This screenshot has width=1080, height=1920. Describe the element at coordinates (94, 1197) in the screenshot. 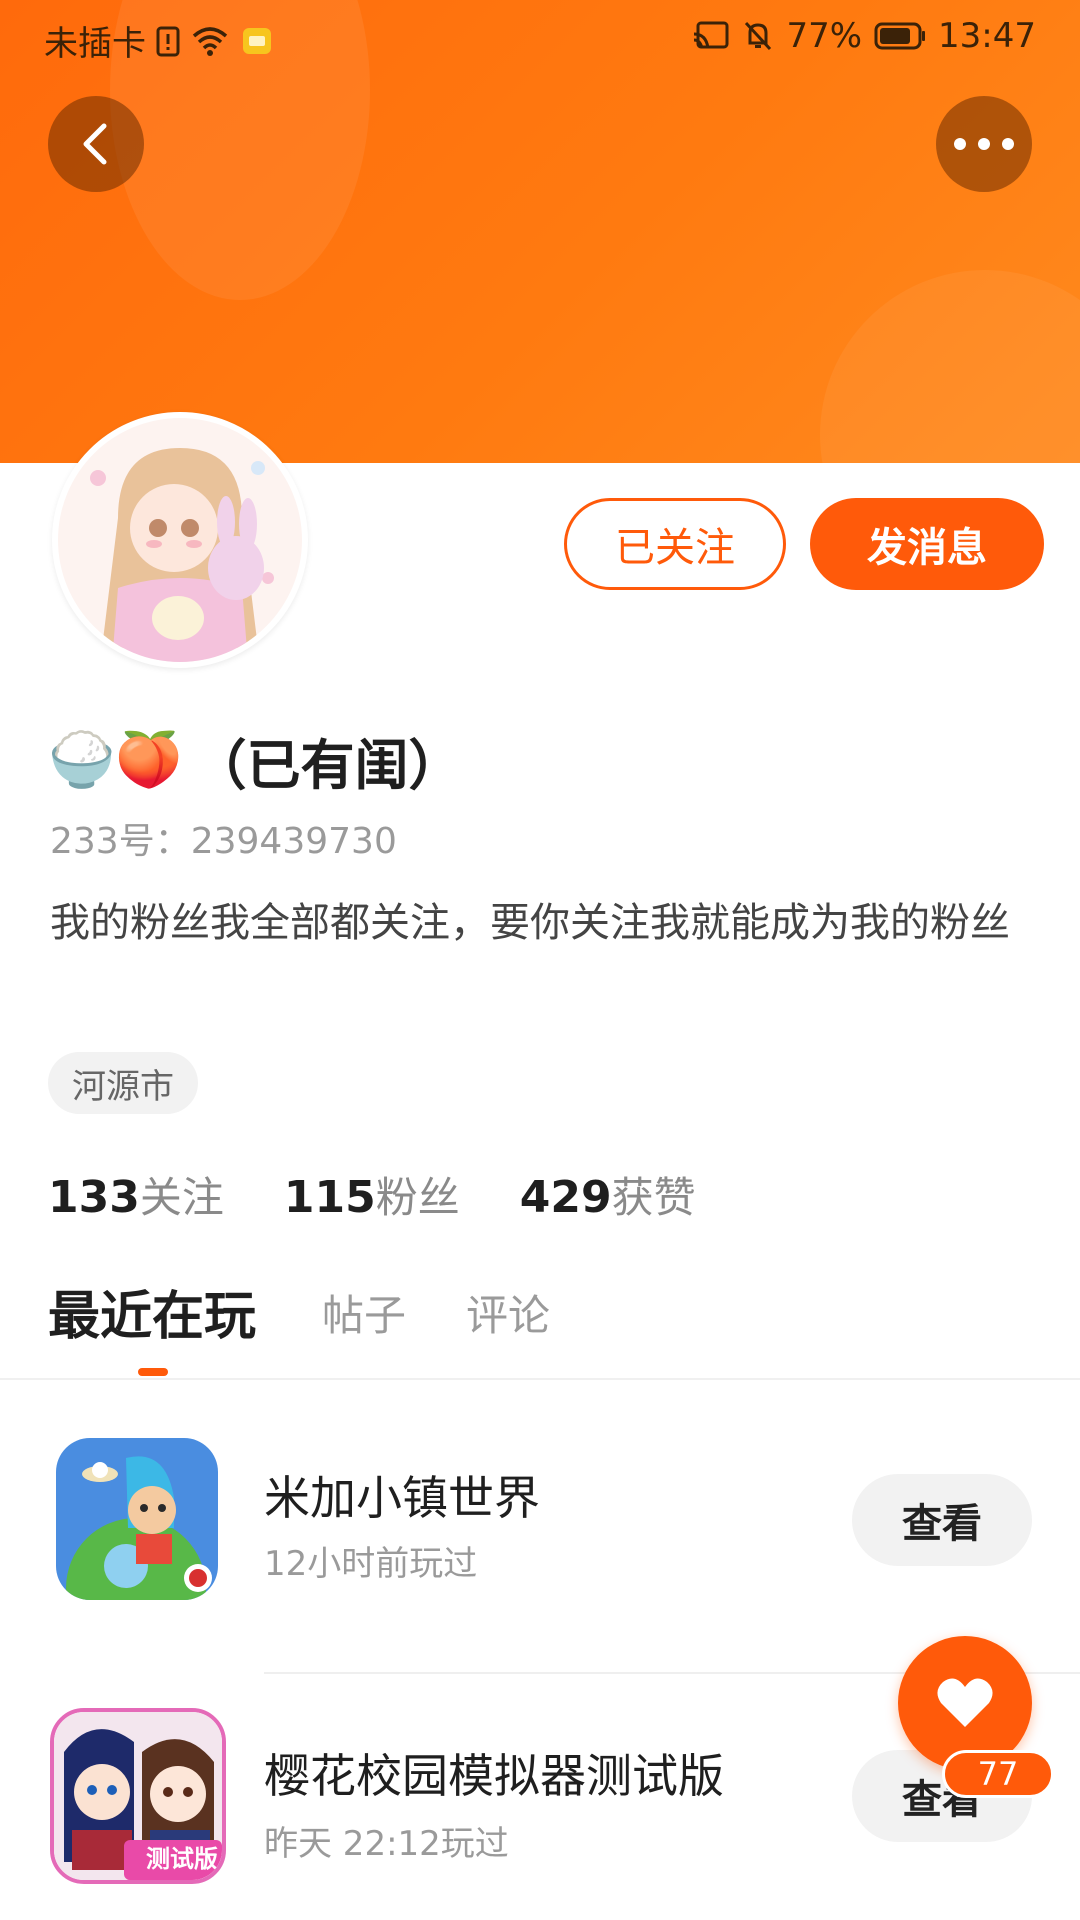

I see `stat-number: 133` at that location.